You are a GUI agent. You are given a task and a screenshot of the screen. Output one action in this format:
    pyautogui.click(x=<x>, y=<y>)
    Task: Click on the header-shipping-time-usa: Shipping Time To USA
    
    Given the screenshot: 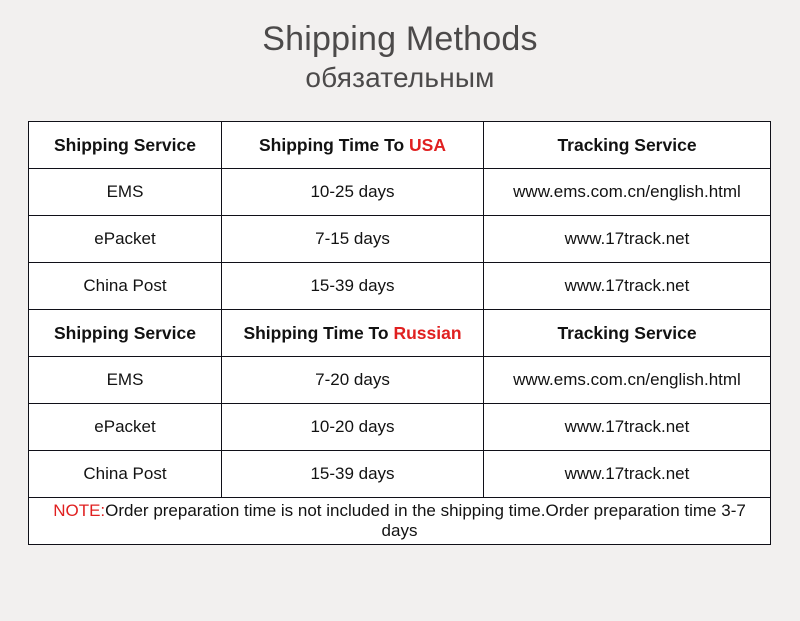 What is the action you would take?
    pyautogui.click(x=352, y=145)
    